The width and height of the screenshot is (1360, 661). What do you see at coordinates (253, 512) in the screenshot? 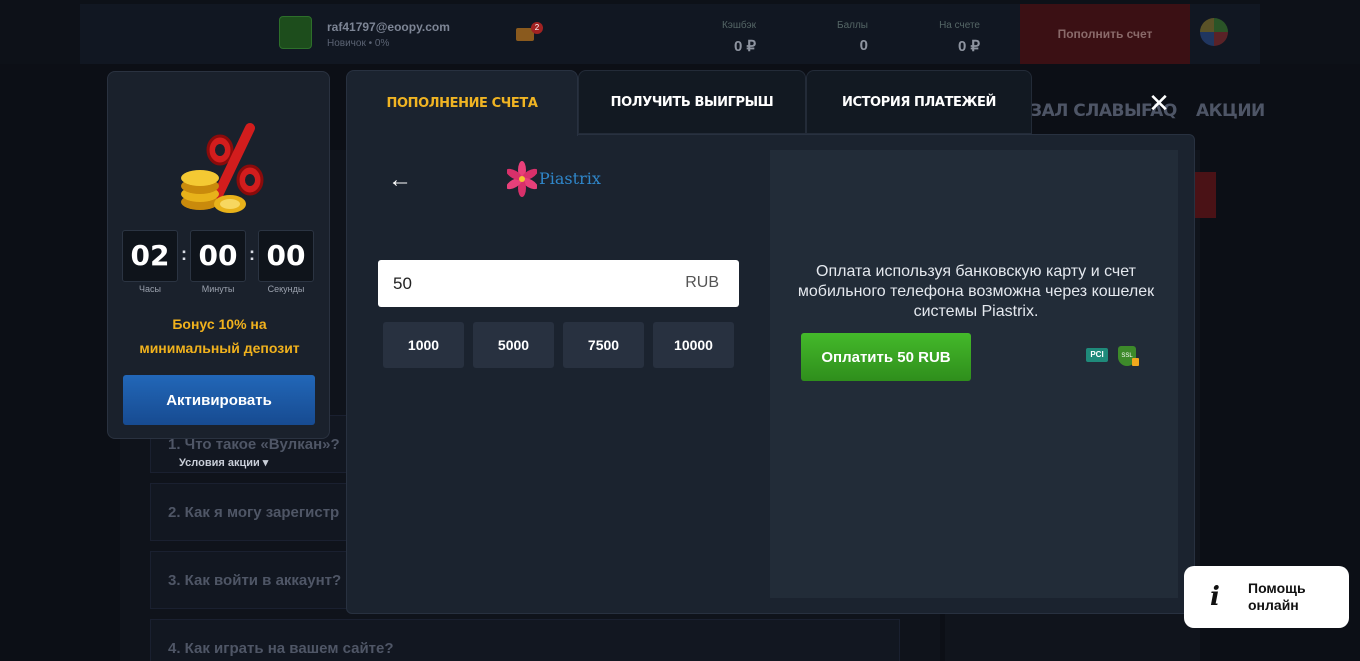
I see `faq-question: 2. Как я могу зарегистр` at bounding box center [253, 512].